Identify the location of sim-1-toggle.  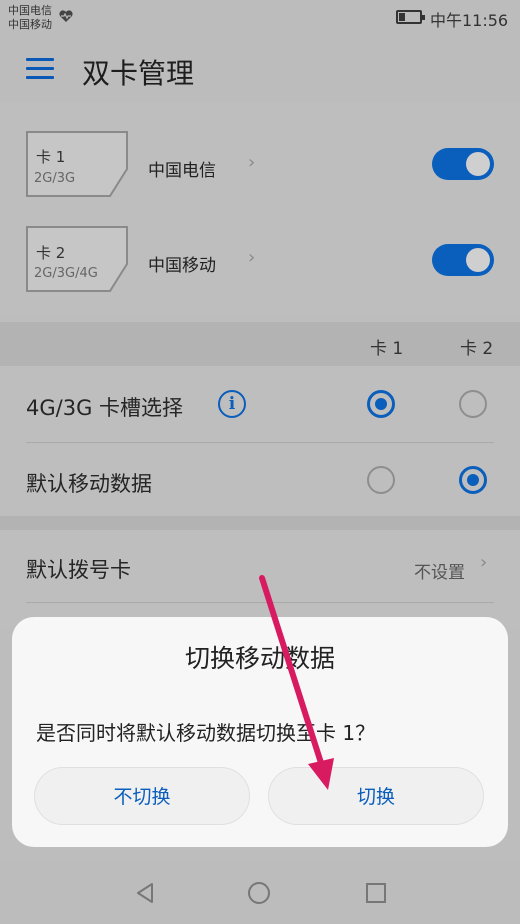
(463, 164).